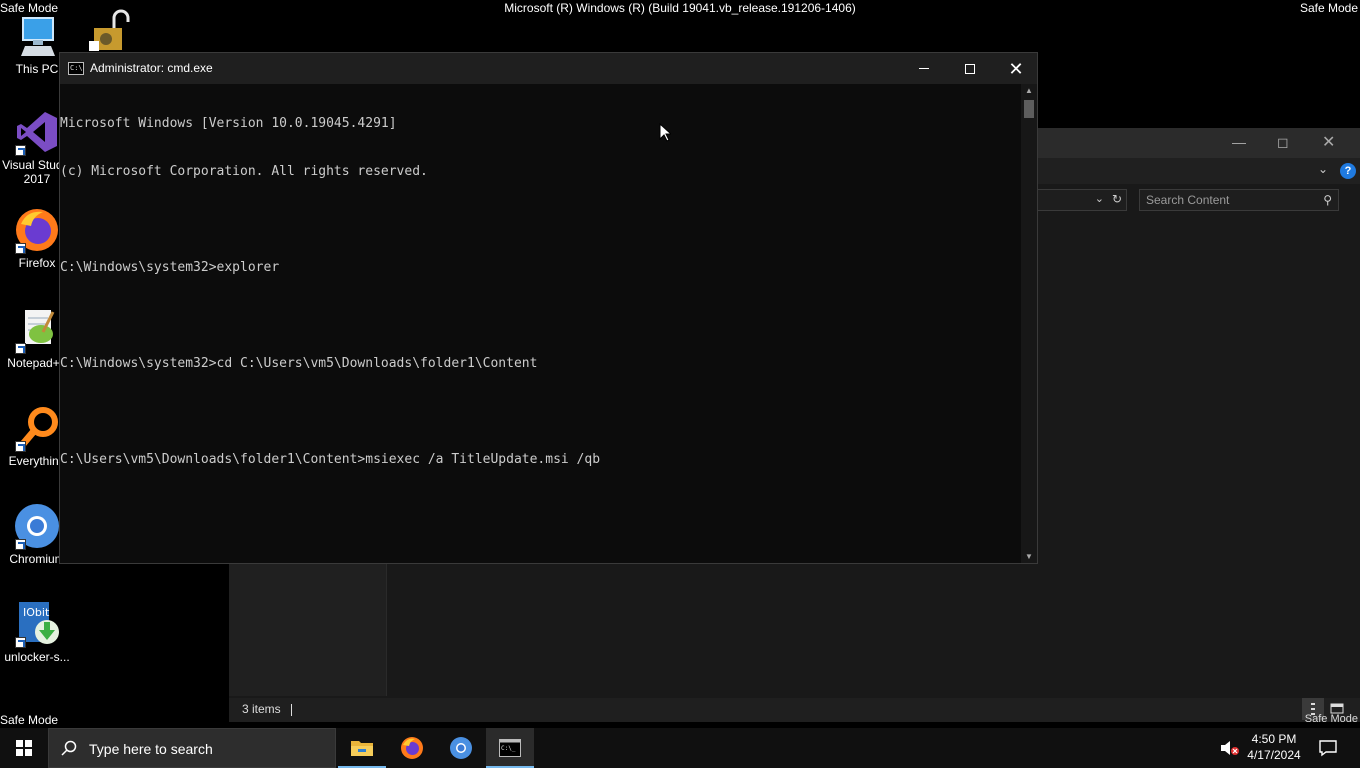 This screenshot has height=768, width=1360. I want to click on cmd-minimize-button, so click(924, 68).